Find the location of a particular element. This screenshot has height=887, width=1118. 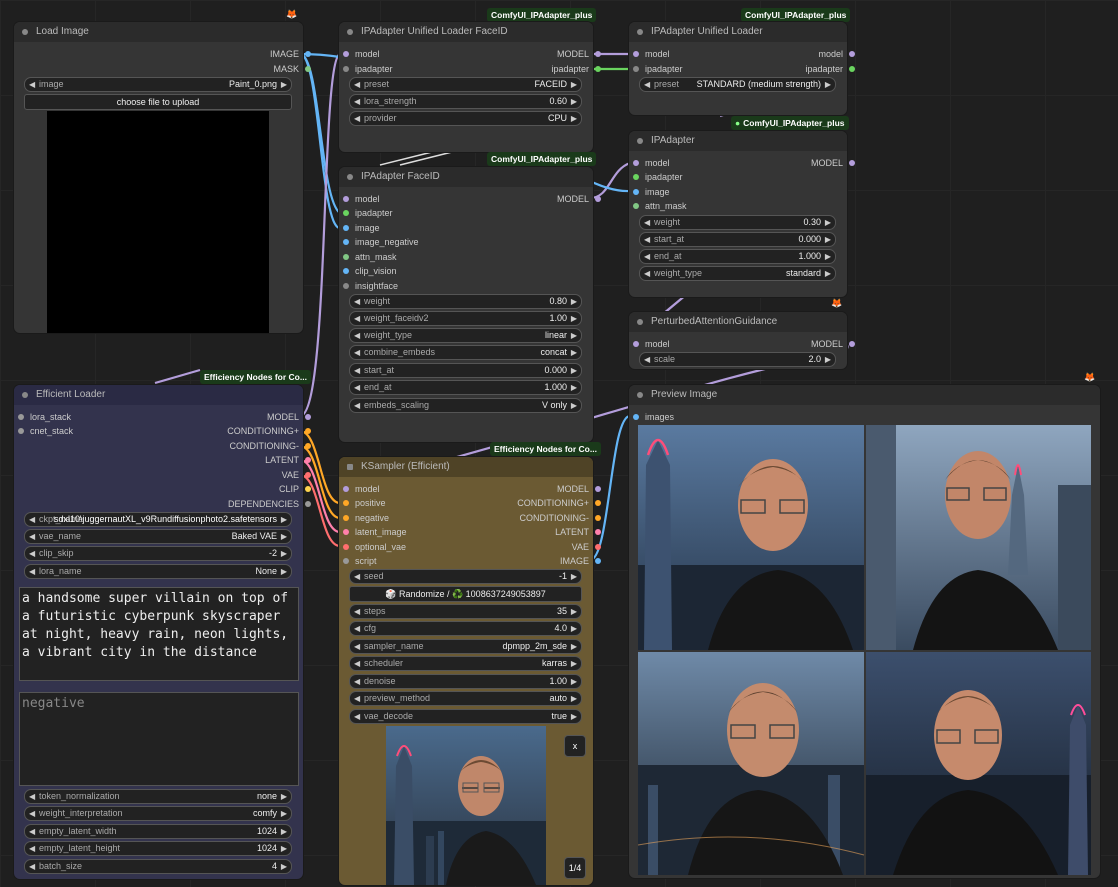

sampler-name-select: ◀ sampler_name dpmpp_2m_sde ▶ is located at coordinates (465, 646).